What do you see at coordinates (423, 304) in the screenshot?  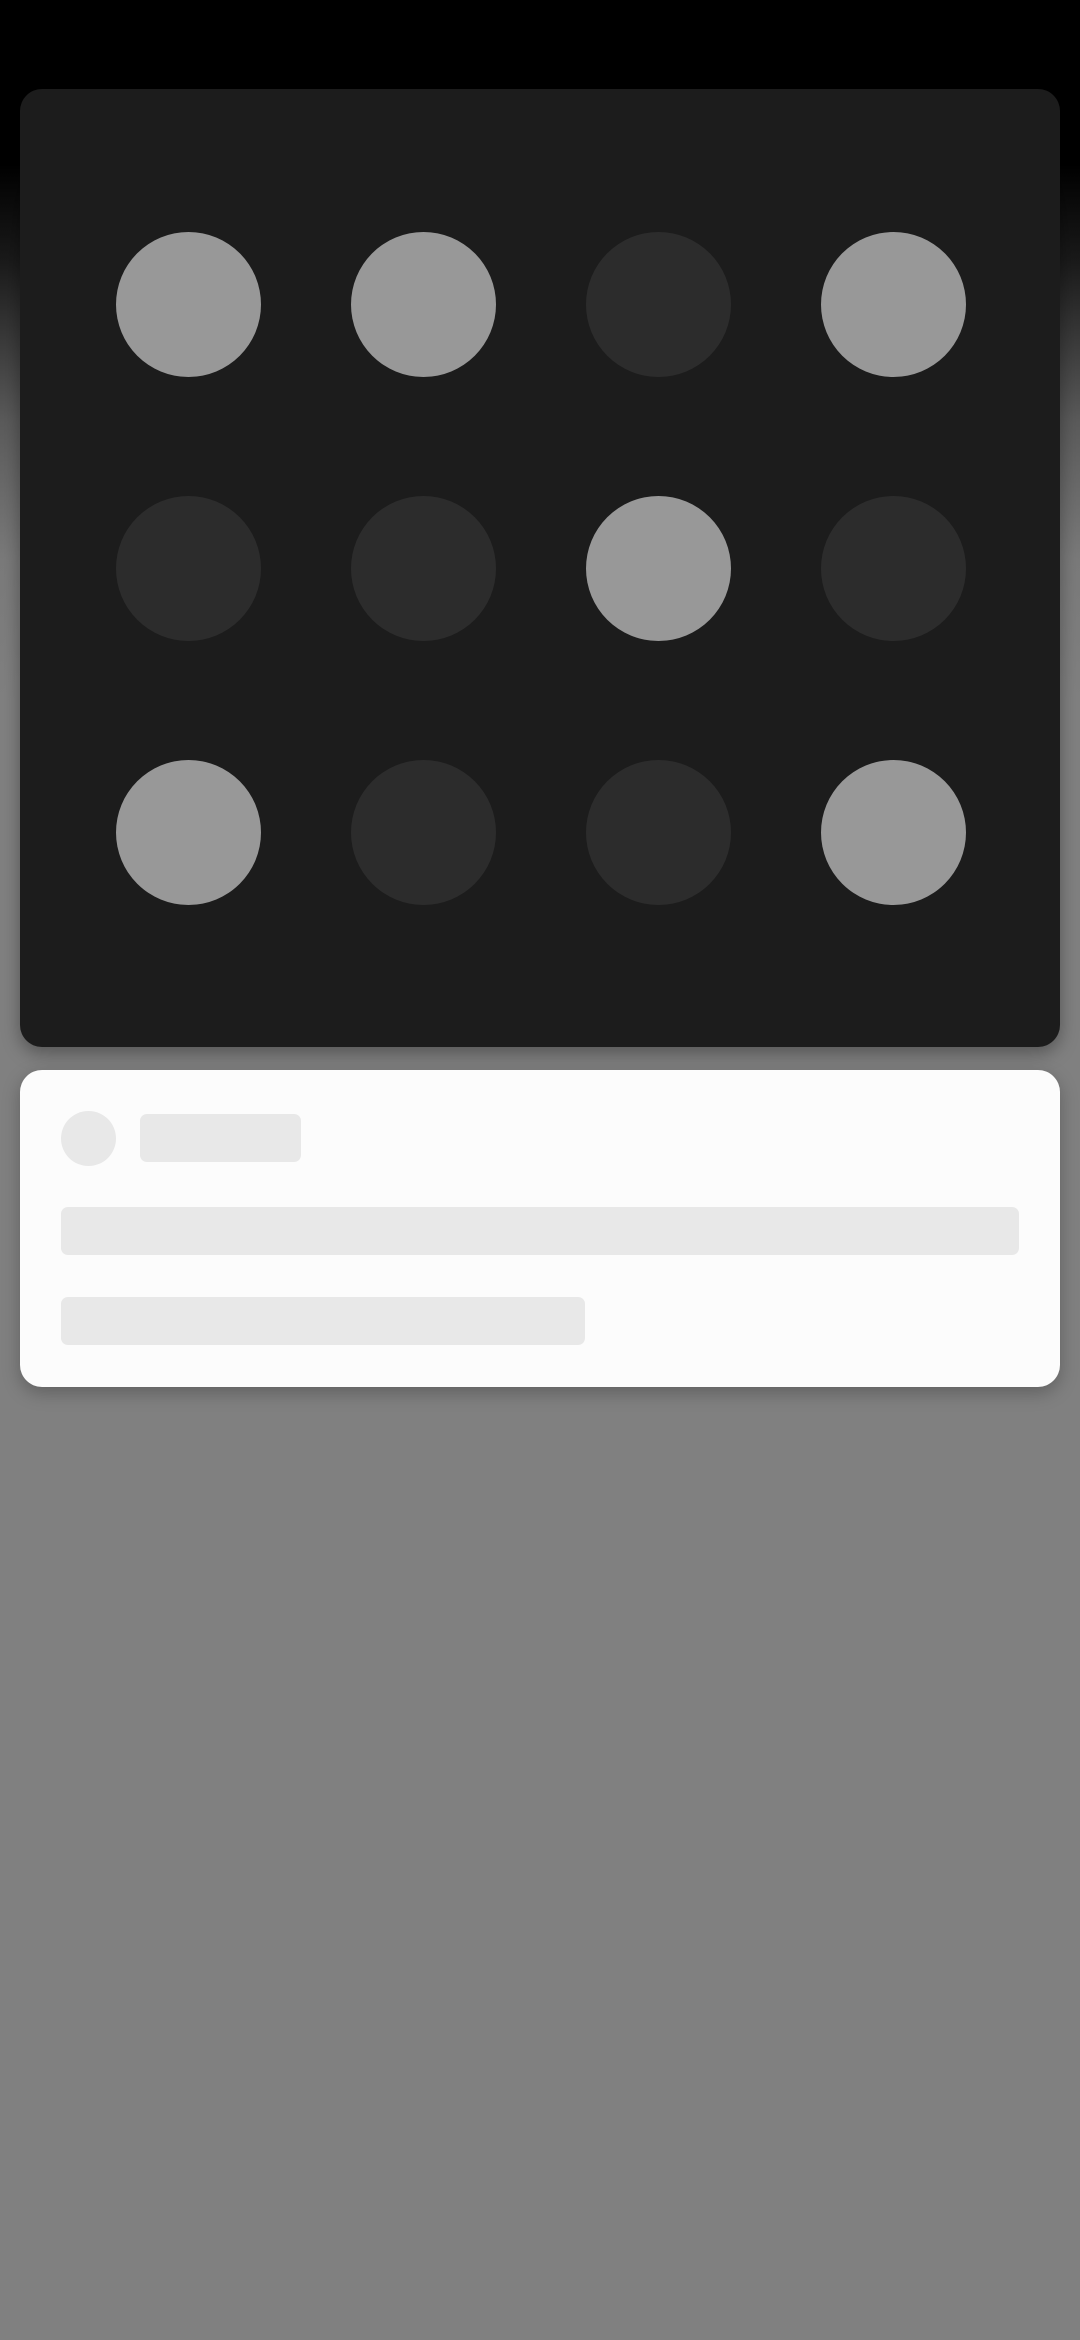 I see `grid-dot-r1-c2` at bounding box center [423, 304].